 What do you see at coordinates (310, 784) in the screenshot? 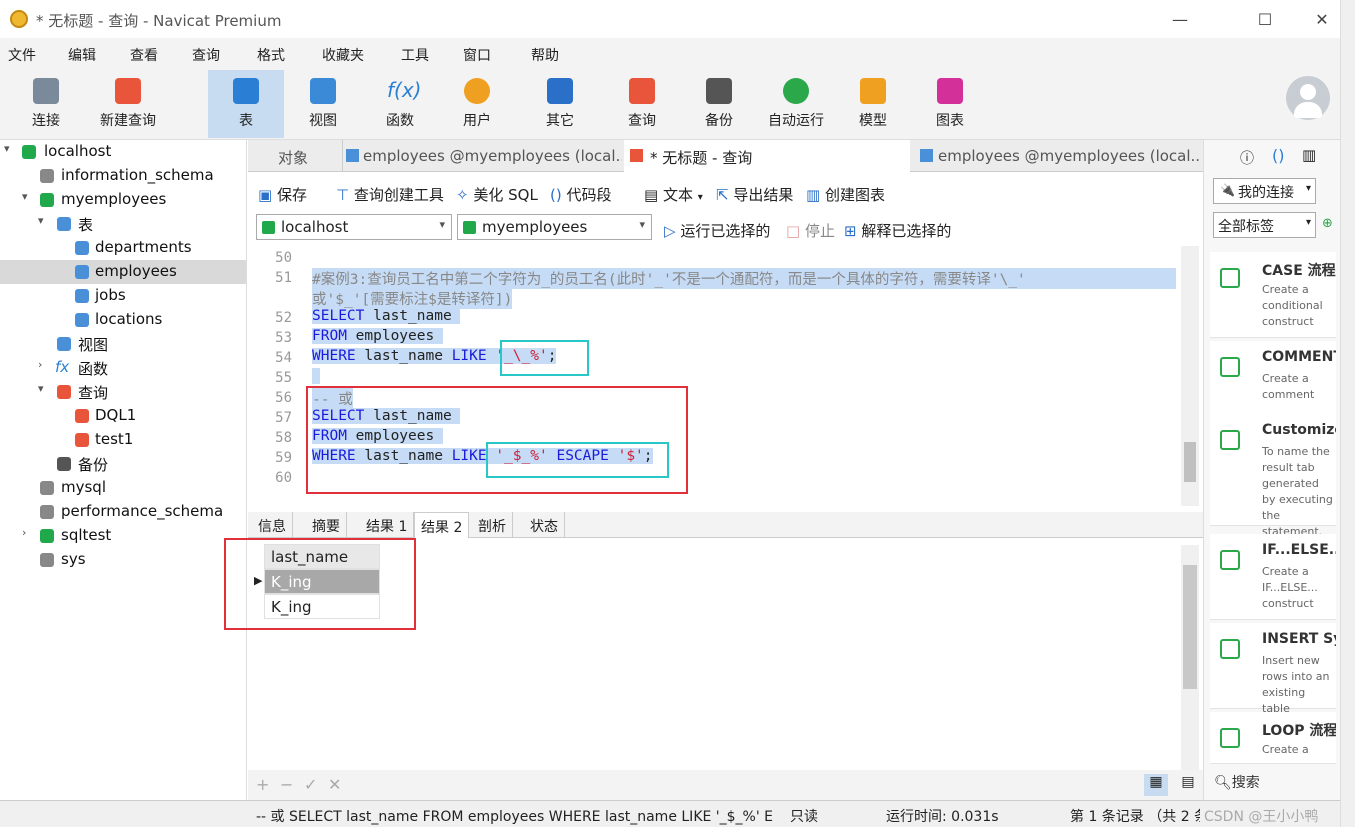
I see `apply-changes-button: ✓` at bounding box center [310, 784].